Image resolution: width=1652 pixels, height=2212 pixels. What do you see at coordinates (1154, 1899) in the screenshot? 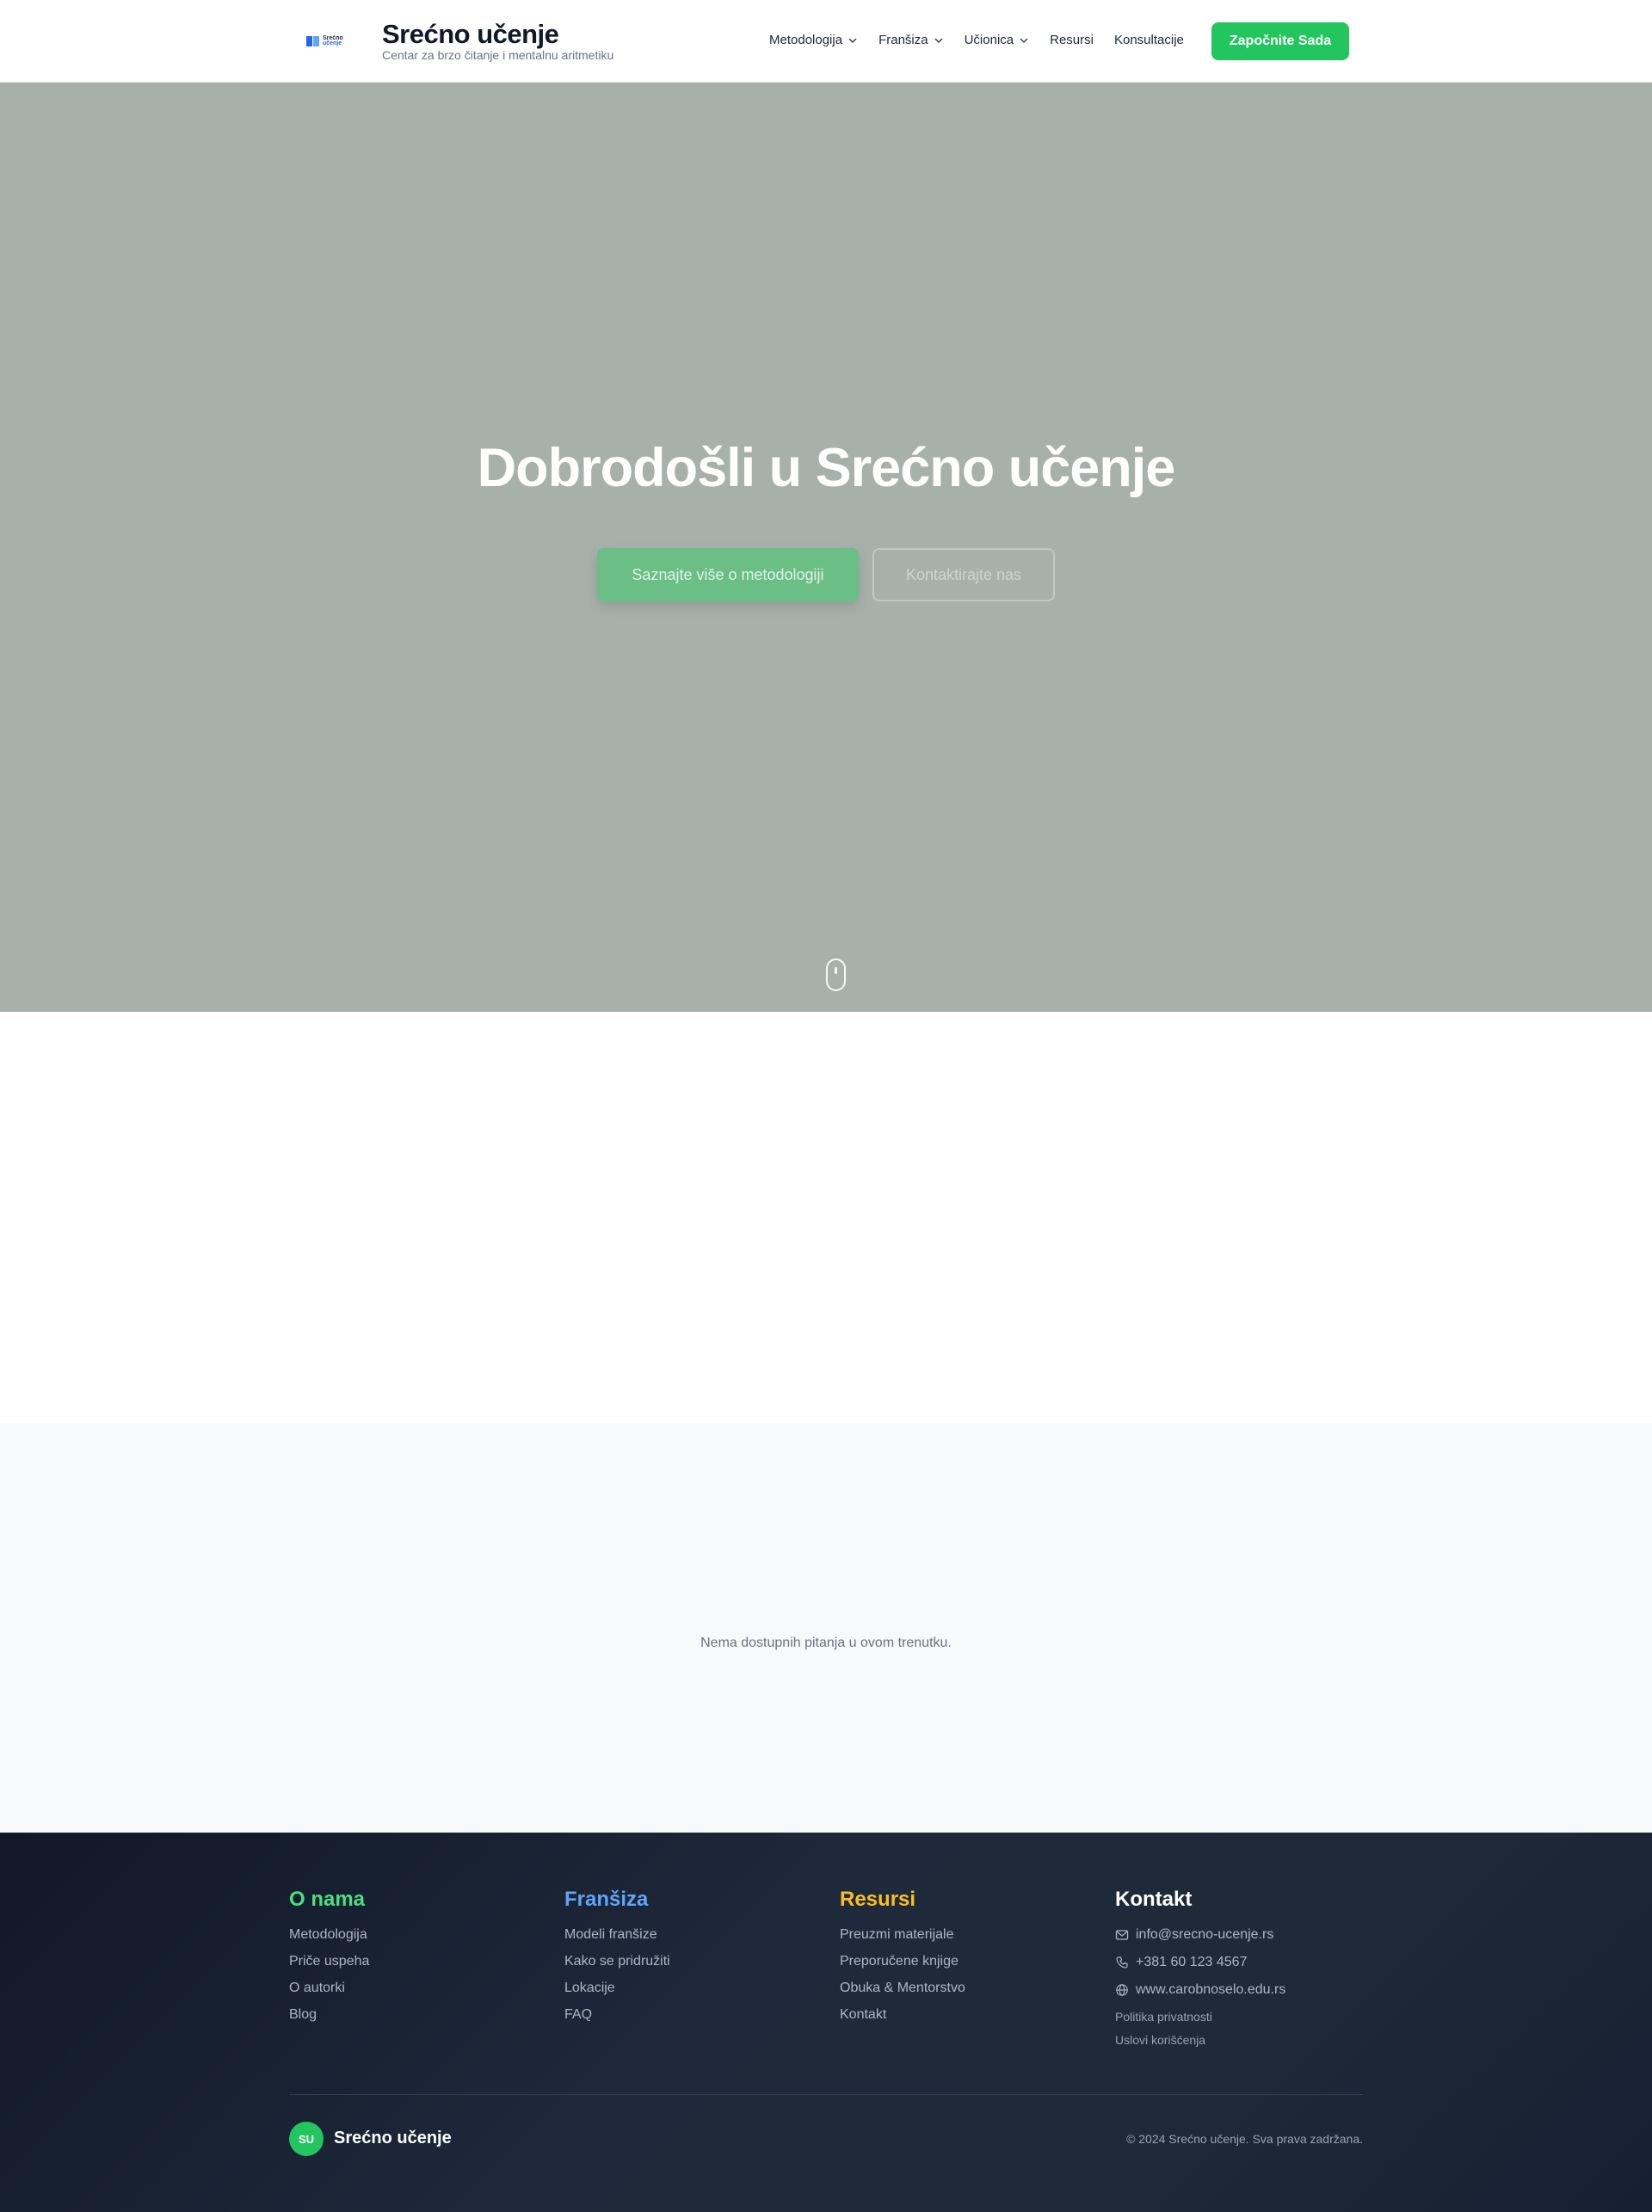
I see `footer-heading: Kontakt` at bounding box center [1154, 1899].